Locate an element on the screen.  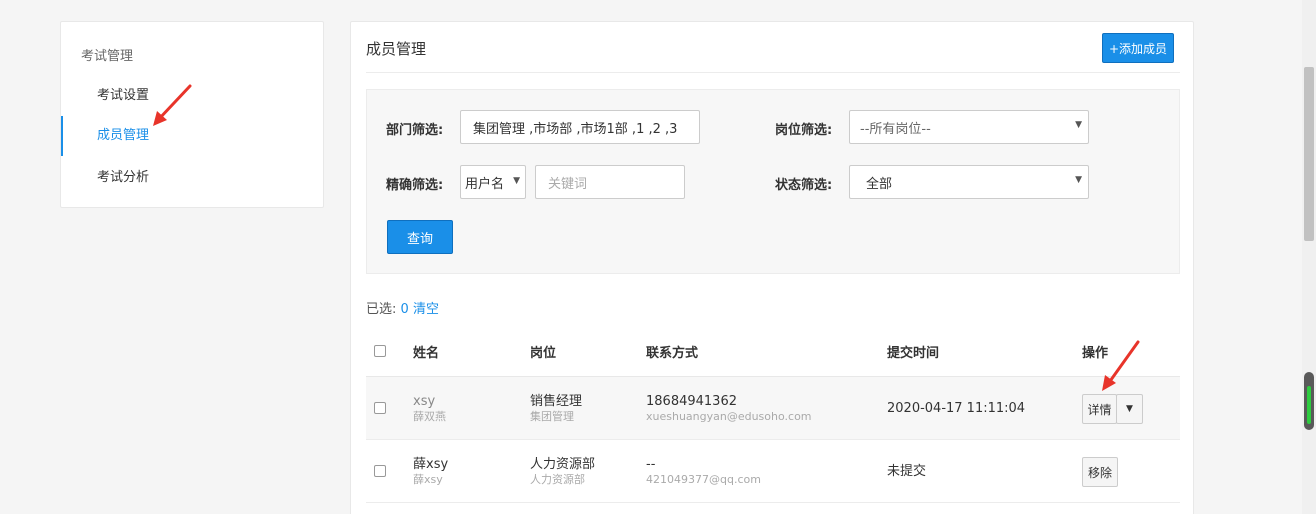
details-button: 详情 is located at coordinates (1099, 409).